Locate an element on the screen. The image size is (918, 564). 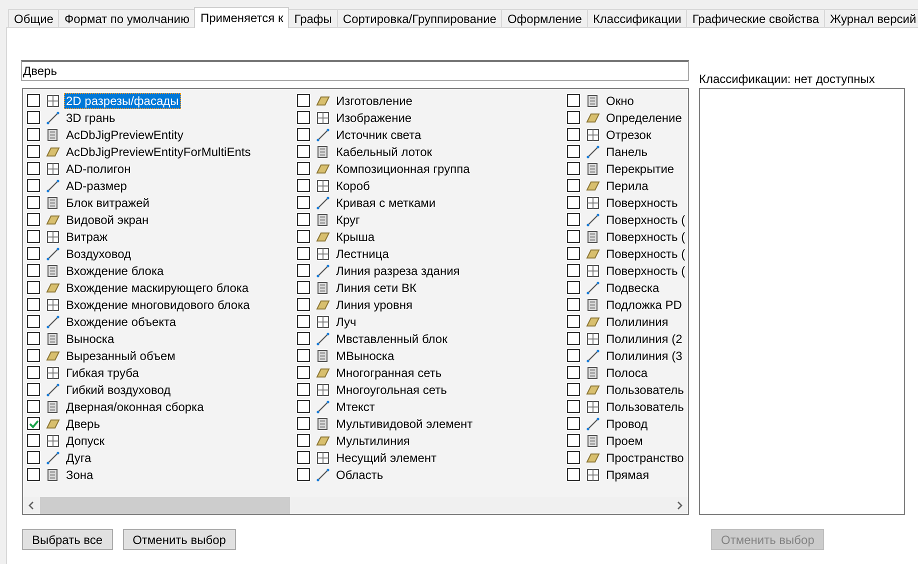
object-type-label: Гибкая труба is located at coordinates (102, 372).